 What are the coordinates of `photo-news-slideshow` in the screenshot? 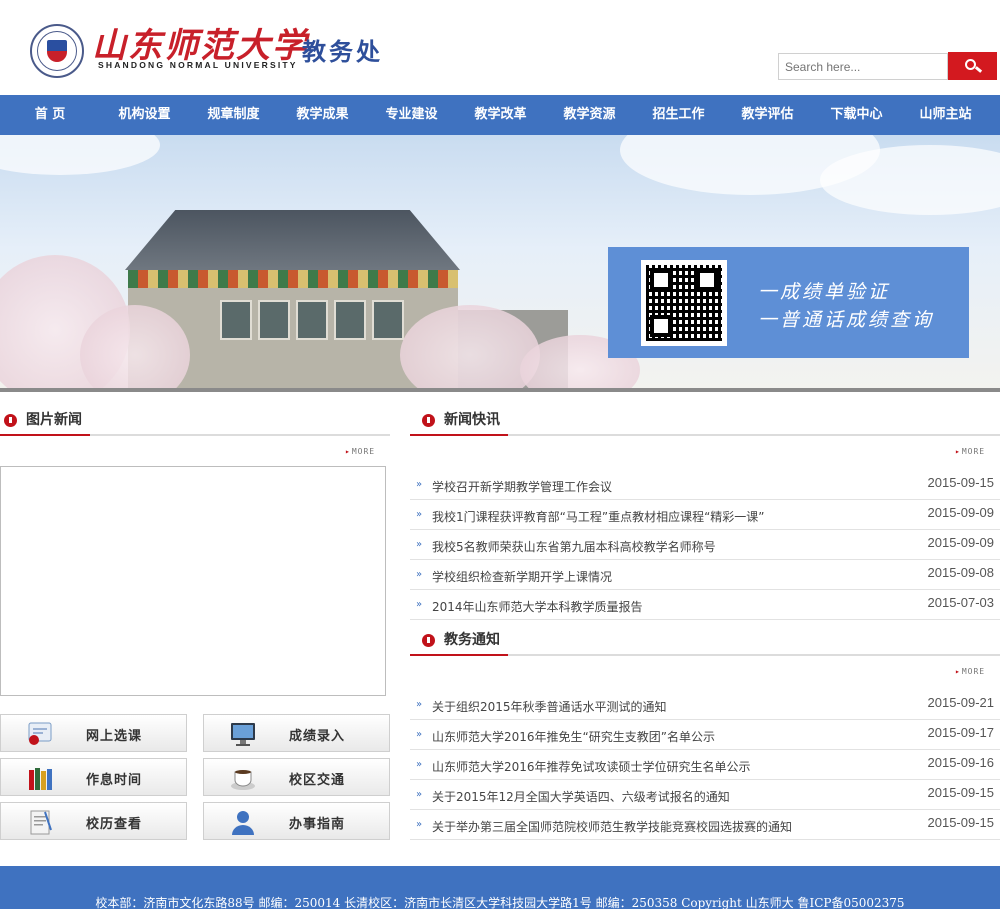 It's located at (193, 581).